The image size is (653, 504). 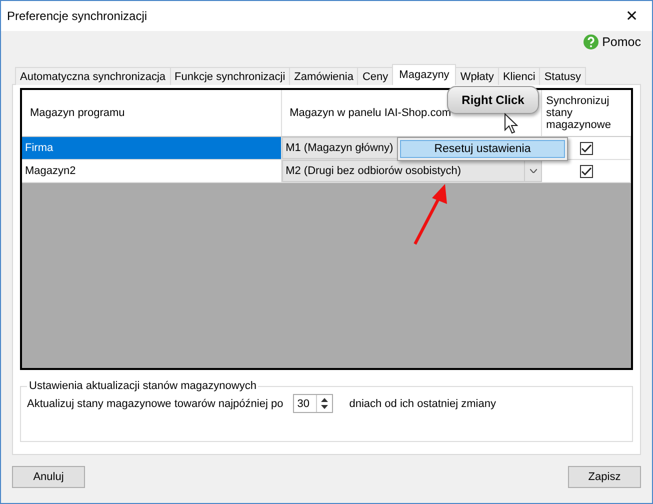 I want to click on field-label: Aktualizuj stany magazynowe towarów najpóźniej po, so click(x=155, y=404).